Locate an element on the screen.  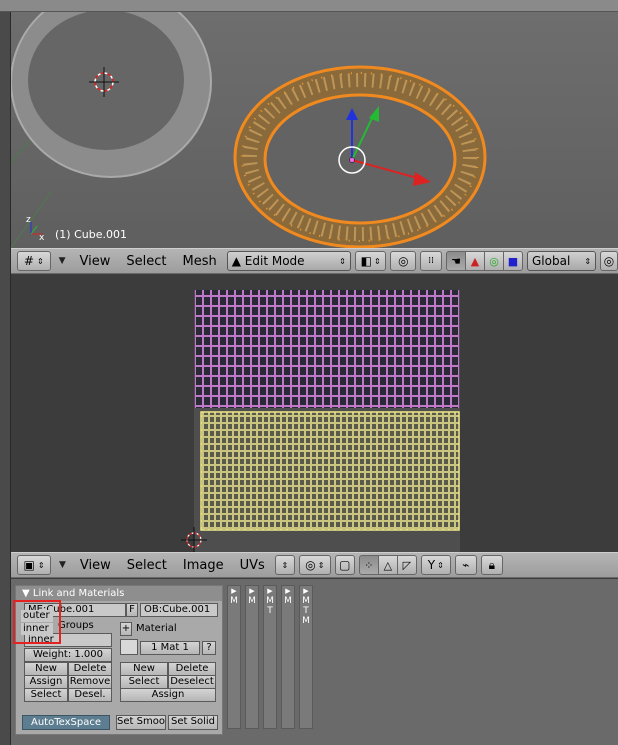
uv-sync-icon: ▢ is located at coordinates (344, 565).